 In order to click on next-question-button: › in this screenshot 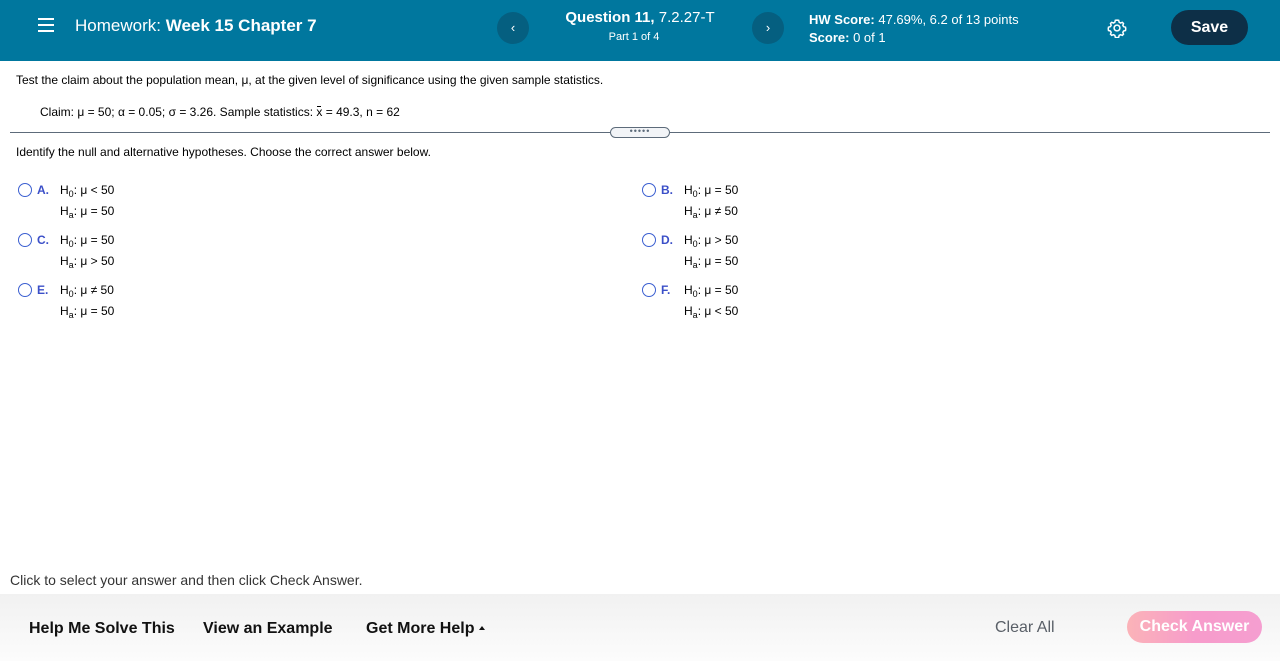, I will do `click(768, 28)`.